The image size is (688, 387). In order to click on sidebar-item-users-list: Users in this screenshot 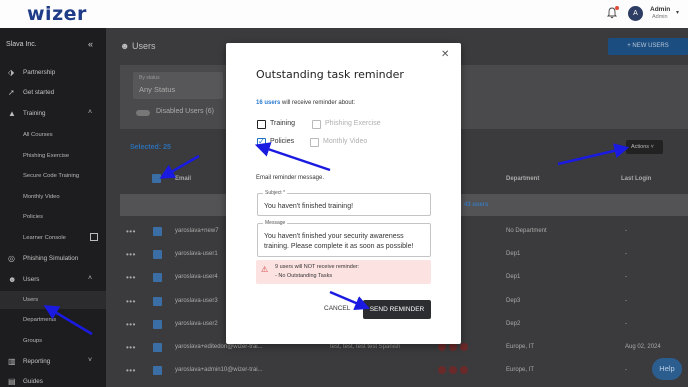, I will do `click(53, 300)`.